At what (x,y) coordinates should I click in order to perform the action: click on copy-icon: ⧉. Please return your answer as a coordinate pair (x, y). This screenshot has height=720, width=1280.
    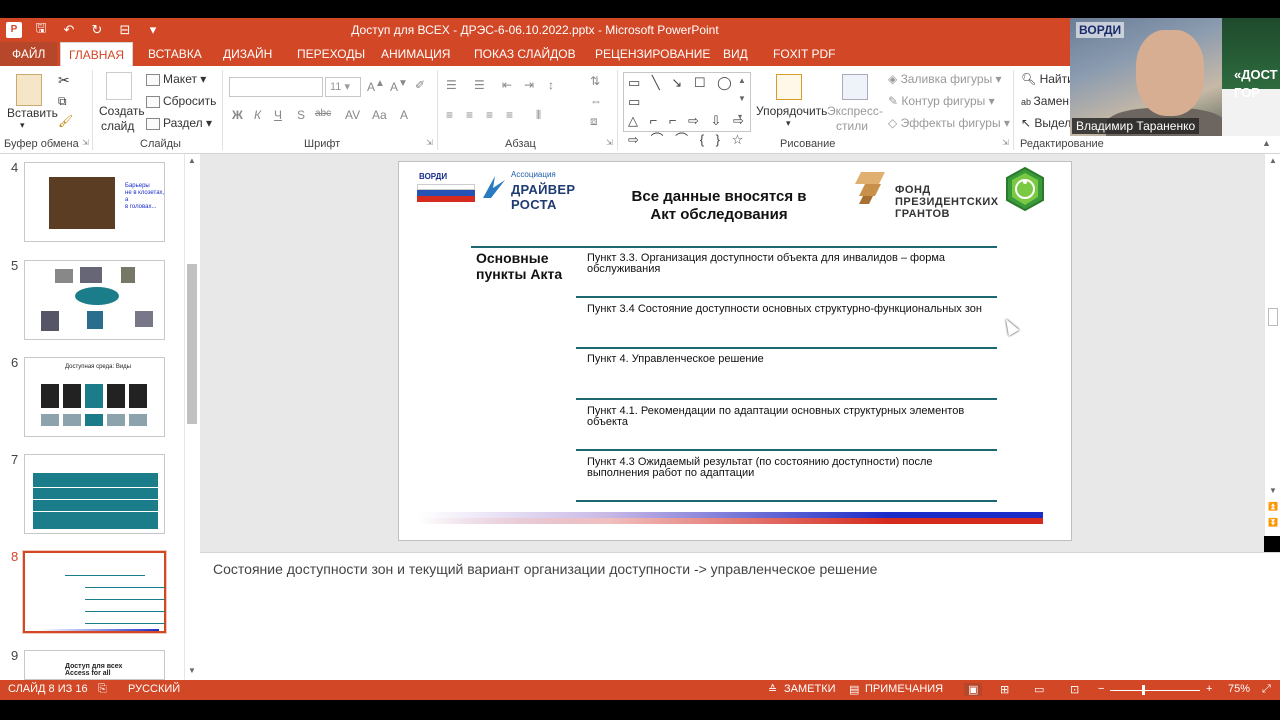
    Looking at the image, I should click on (62, 101).